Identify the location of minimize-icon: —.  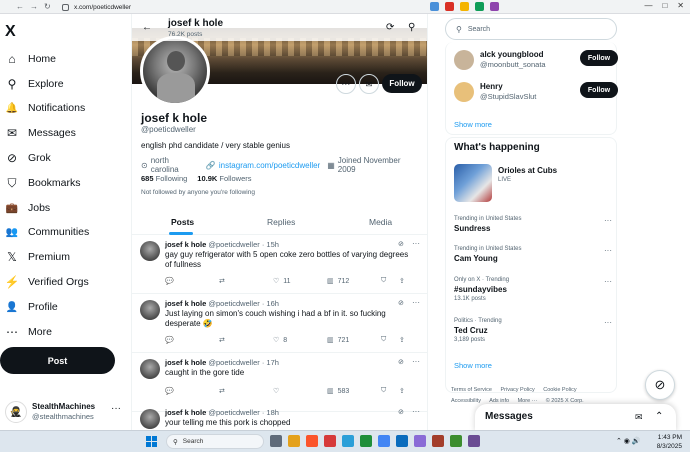
(648, 5).